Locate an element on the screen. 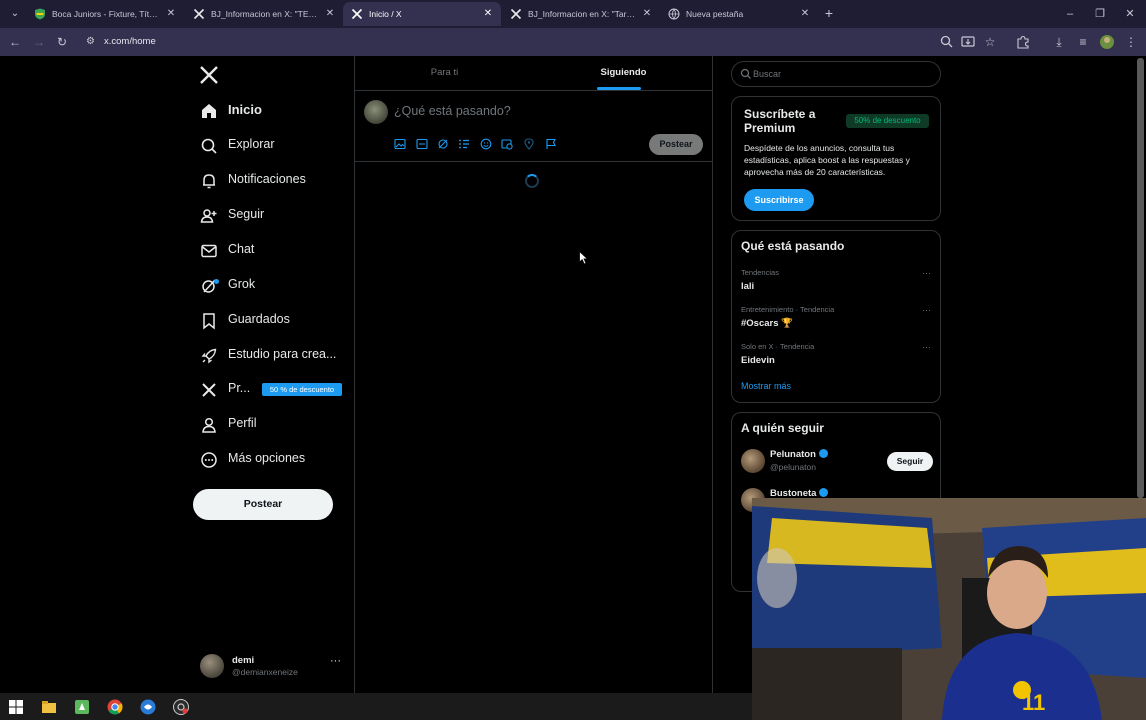 The height and width of the screenshot is (720, 1146). grok-compose-icon is located at coordinates (443, 144).